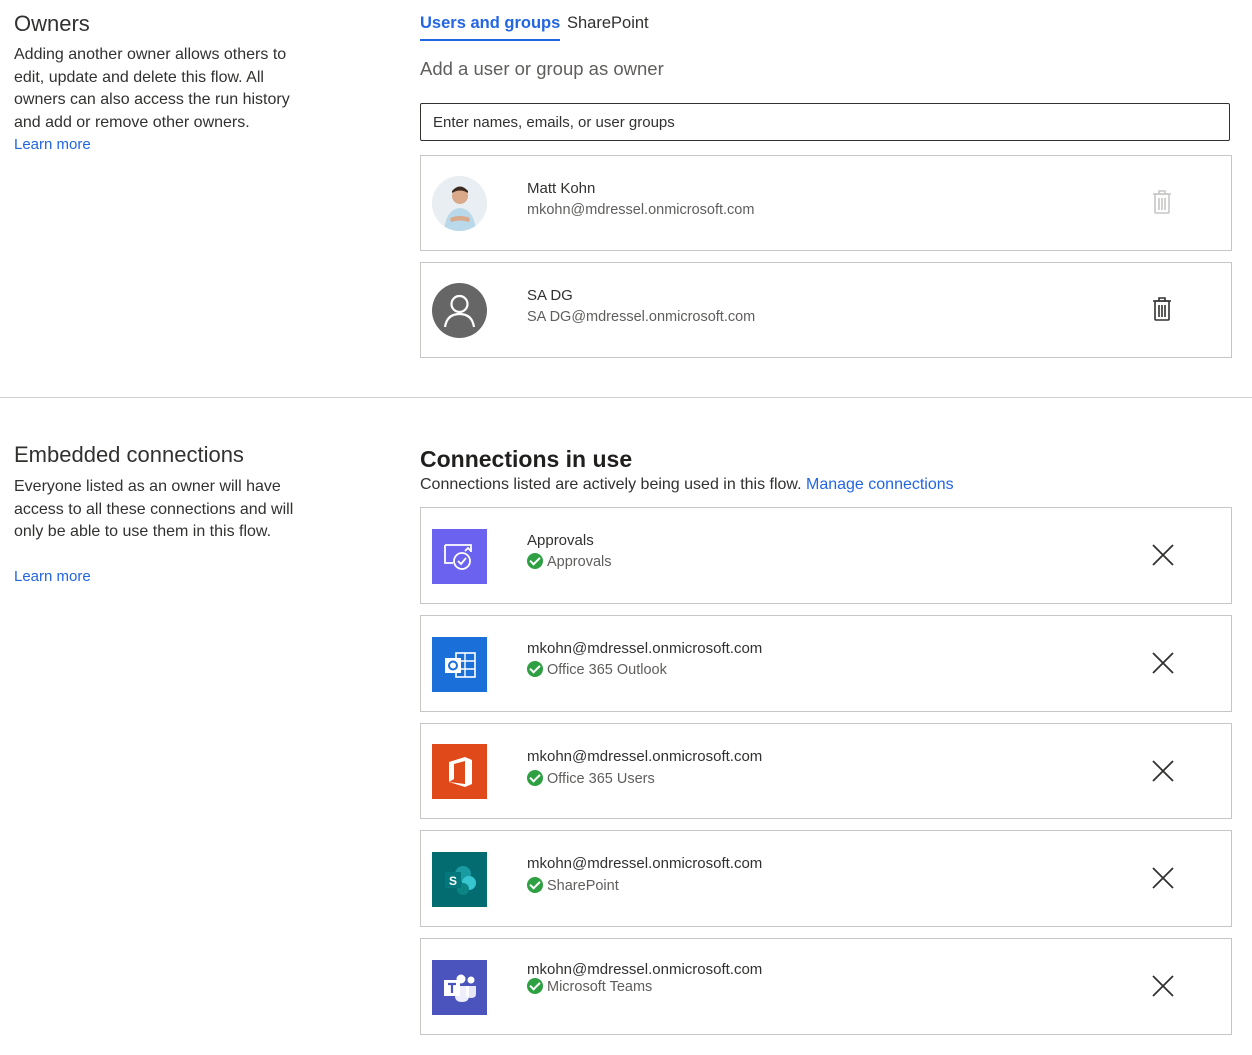 The image size is (1252, 1055). What do you see at coordinates (129, 454) in the screenshot?
I see `embedded-connections-title: Embedded connections` at bounding box center [129, 454].